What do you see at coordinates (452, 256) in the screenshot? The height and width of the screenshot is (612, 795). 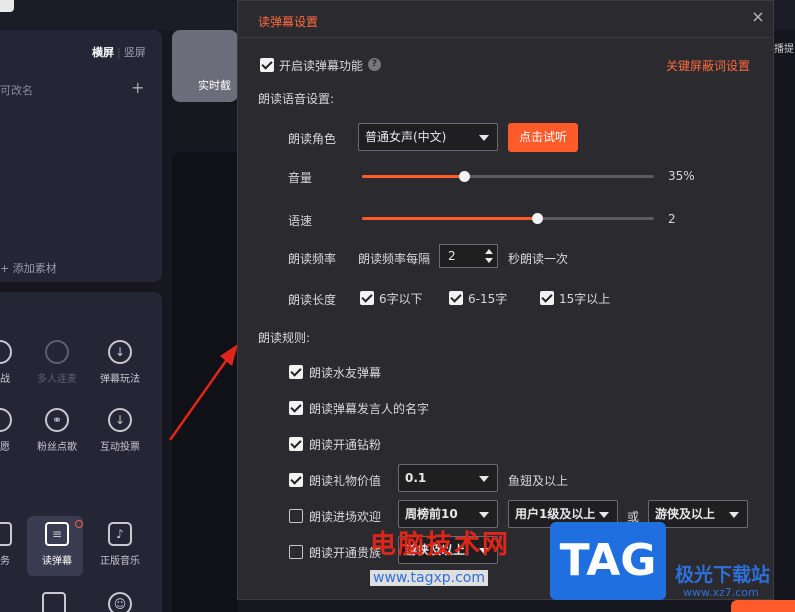 I see `freq-stepper-value: 2` at bounding box center [452, 256].